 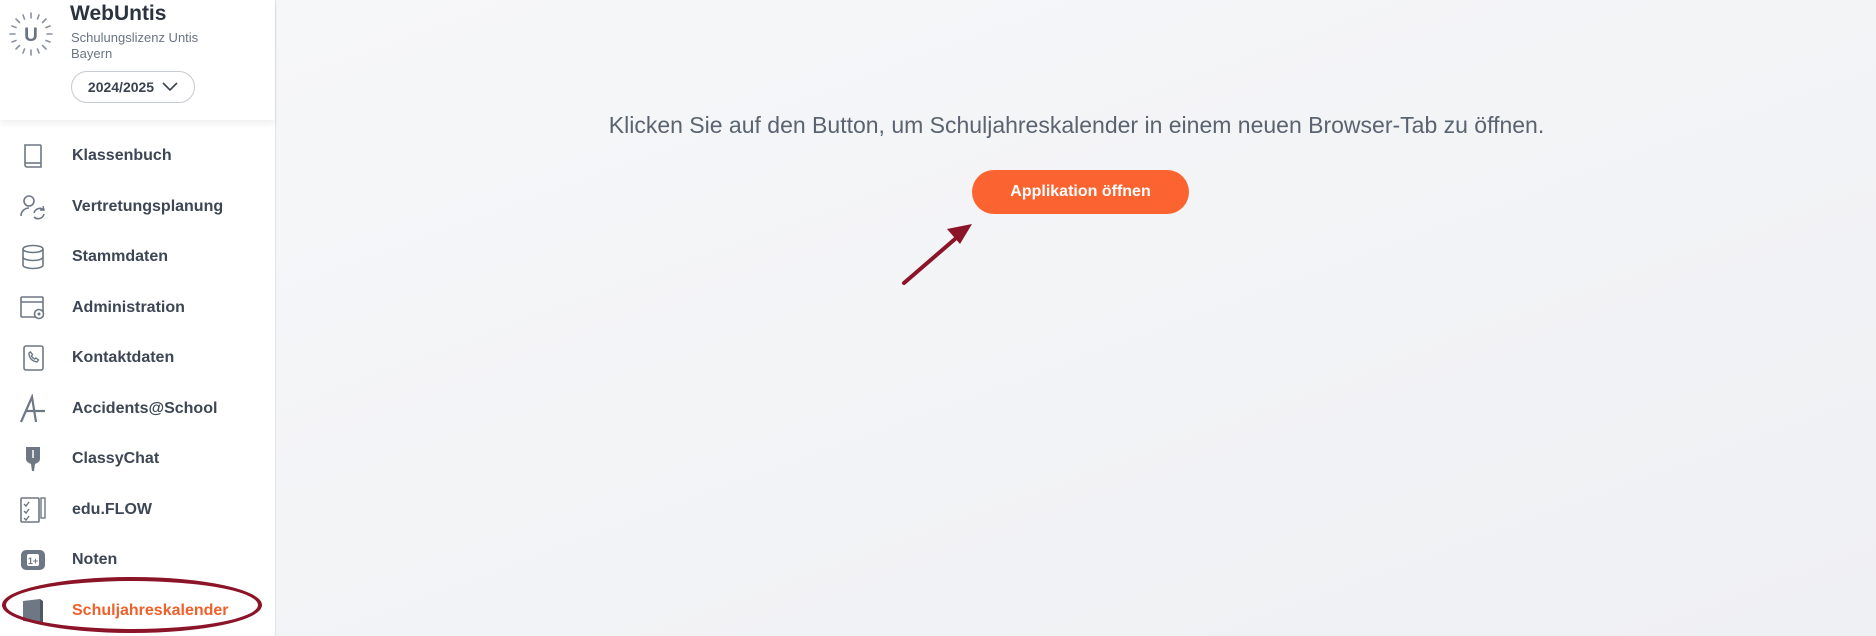 I want to click on sidebar-item-classychat: ClassyChat, so click(x=138, y=459).